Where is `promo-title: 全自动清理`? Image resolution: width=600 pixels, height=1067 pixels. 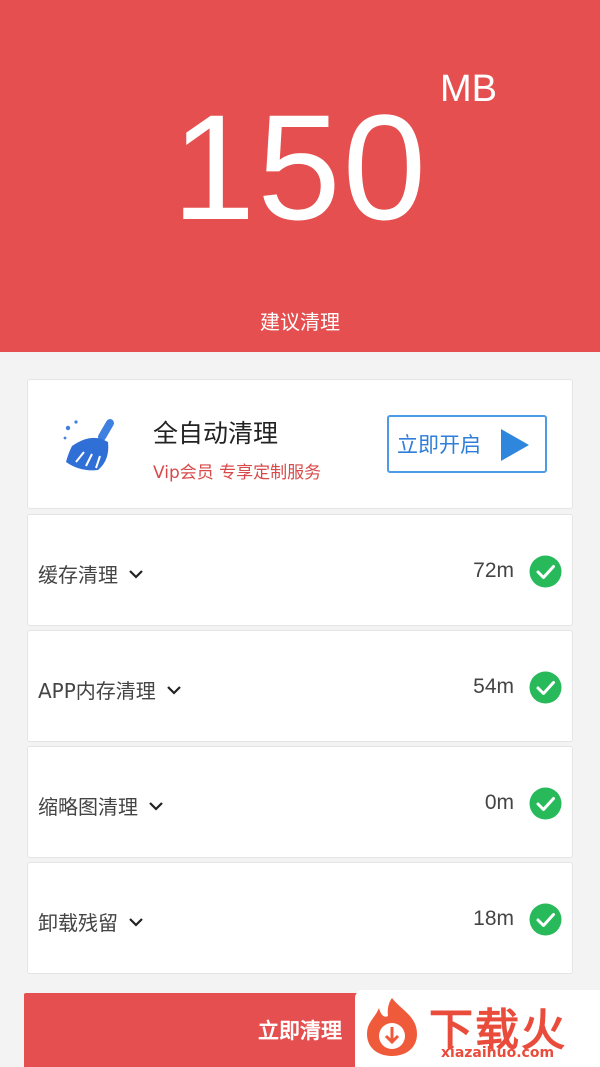
promo-title: 全自动清理 is located at coordinates (216, 433).